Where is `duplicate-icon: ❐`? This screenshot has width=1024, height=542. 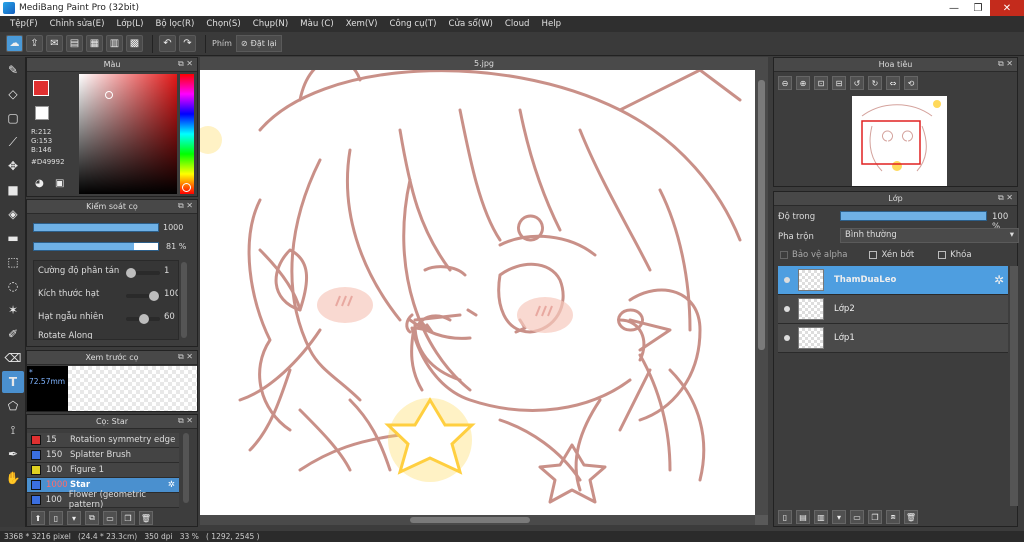
duplicate-icon: ❐ is located at coordinates (128, 518).